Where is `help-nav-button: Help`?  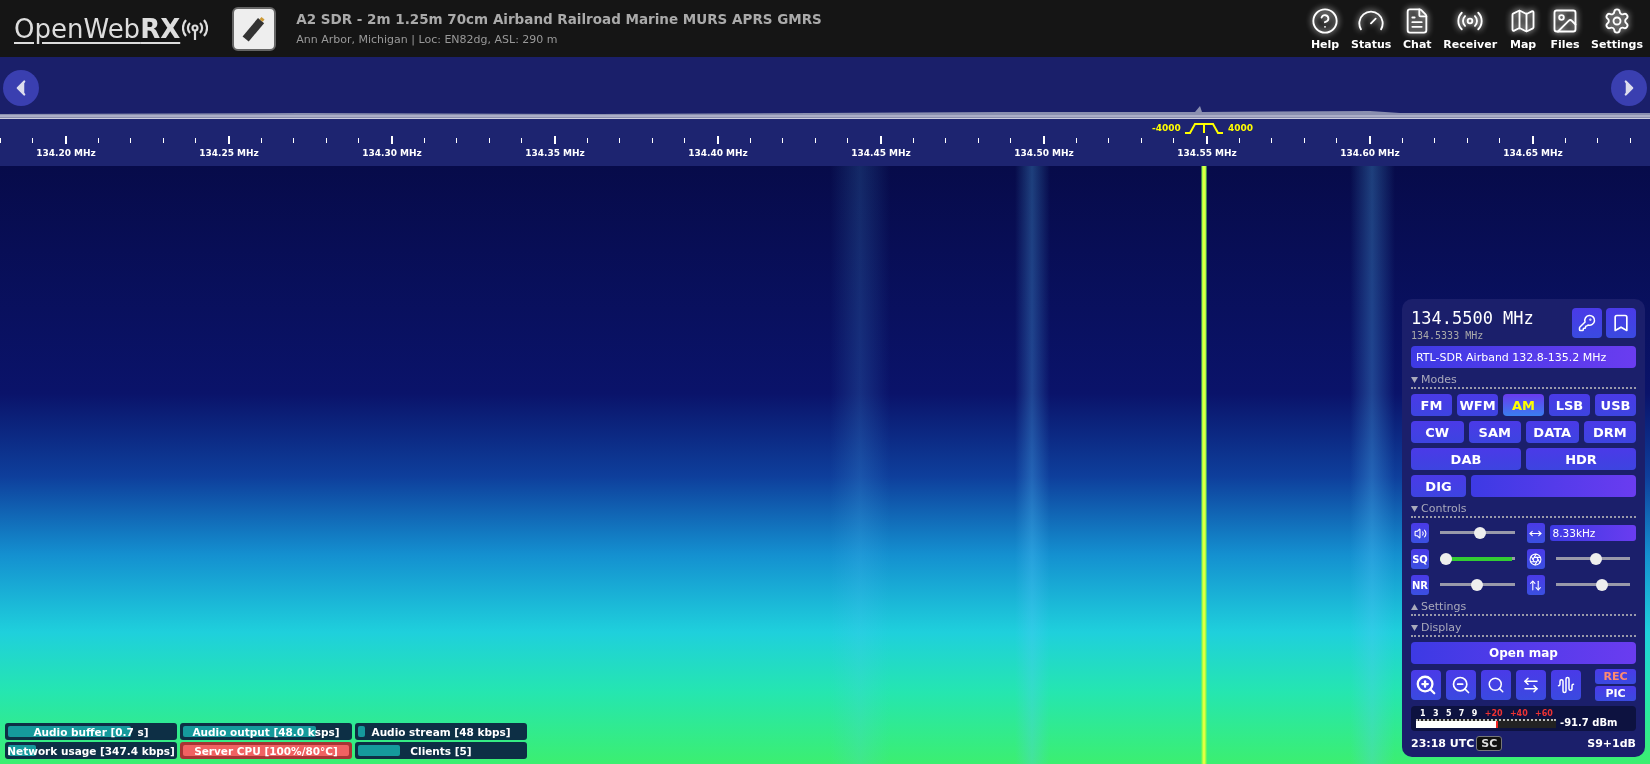 help-nav-button: Help is located at coordinates (1325, 28).